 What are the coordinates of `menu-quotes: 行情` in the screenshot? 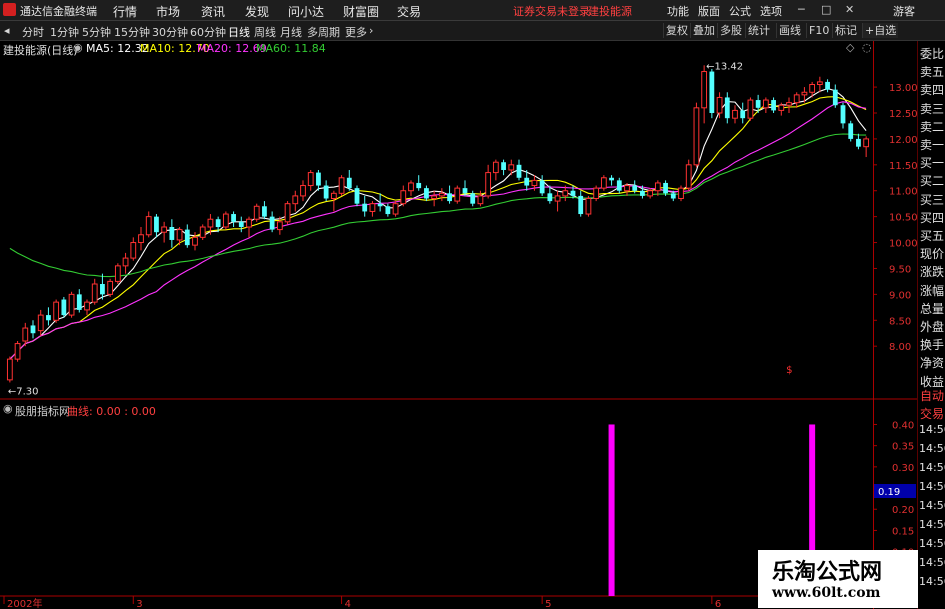 It's located at (125, 11).